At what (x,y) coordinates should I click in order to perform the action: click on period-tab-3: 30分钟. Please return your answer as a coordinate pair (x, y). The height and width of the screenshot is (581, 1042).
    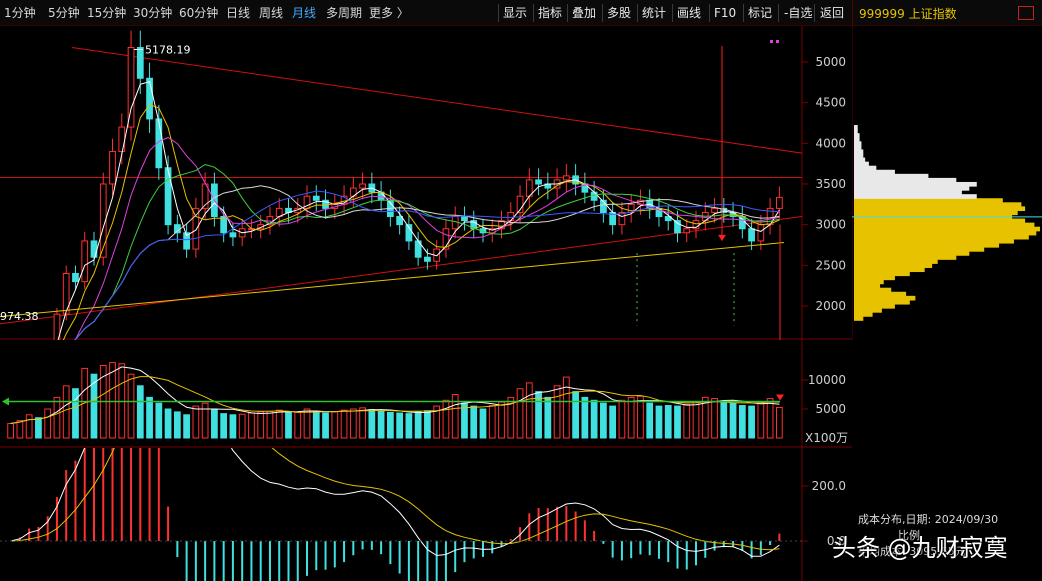
    Looking at the image, I should click on (152, 13).